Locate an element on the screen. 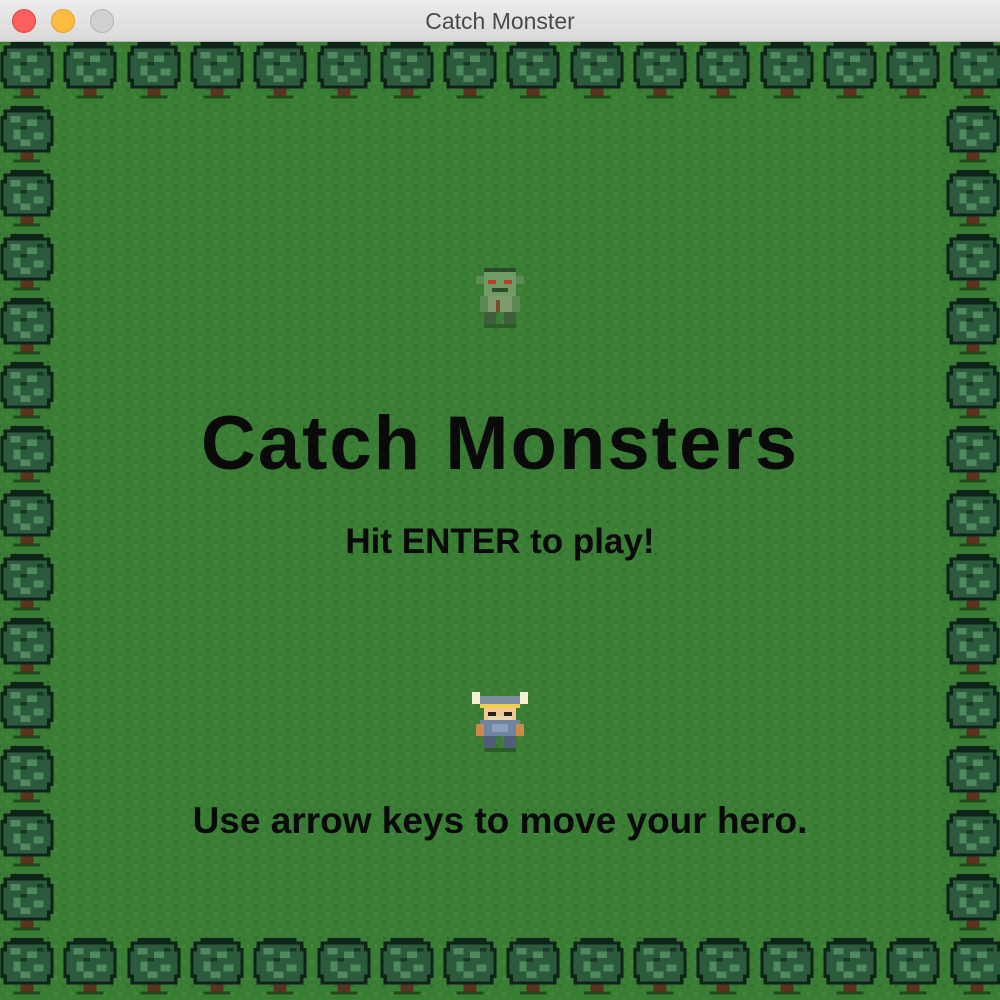 The image size is (1000, 1000). window-title: Catch Monster is located at coordinates (500, 21).